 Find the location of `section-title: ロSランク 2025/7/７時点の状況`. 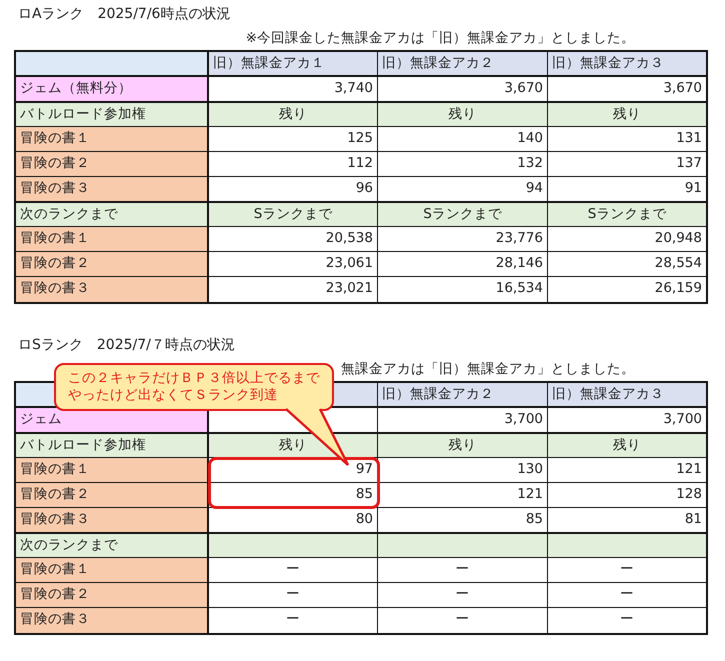

section-title: ロSランク 2025/7/７時点の状況 is located at coordinates (126, 345).